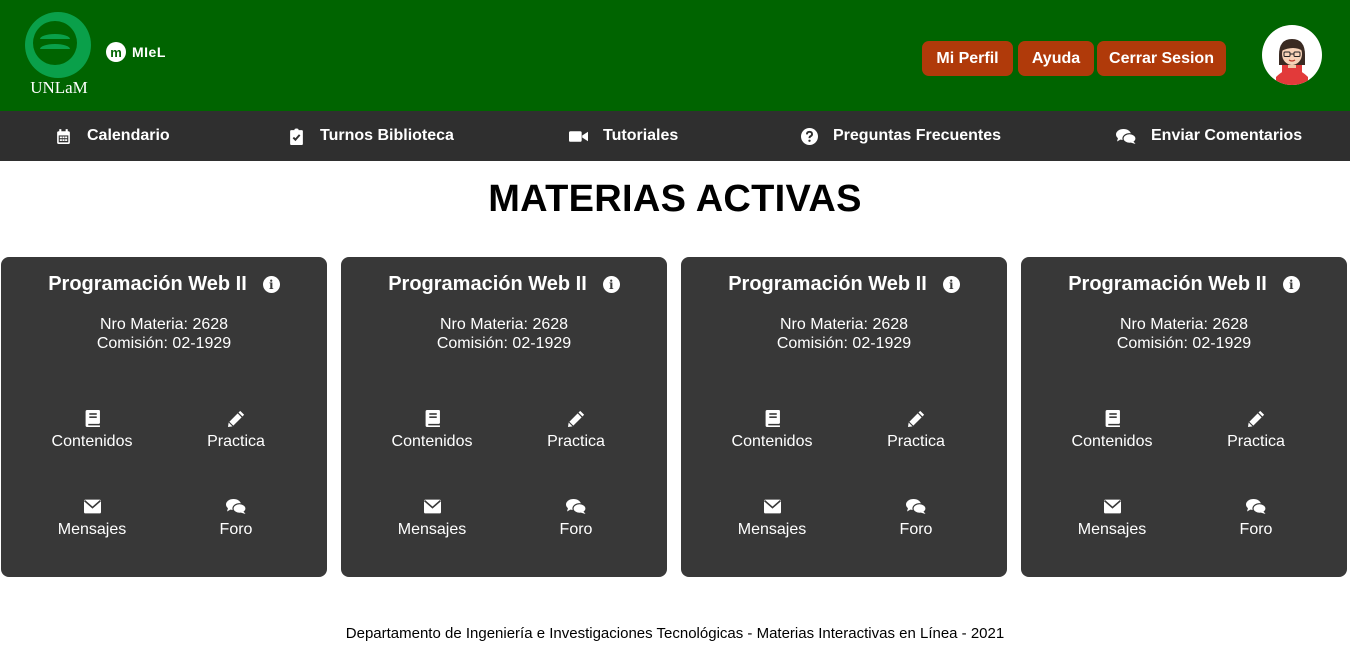 The image size is (1350, 657). What do you see at coordinates (149, 52) in the screenshot?
I see `miel-logo-text: MIeL` at bounding box center [149, 52].